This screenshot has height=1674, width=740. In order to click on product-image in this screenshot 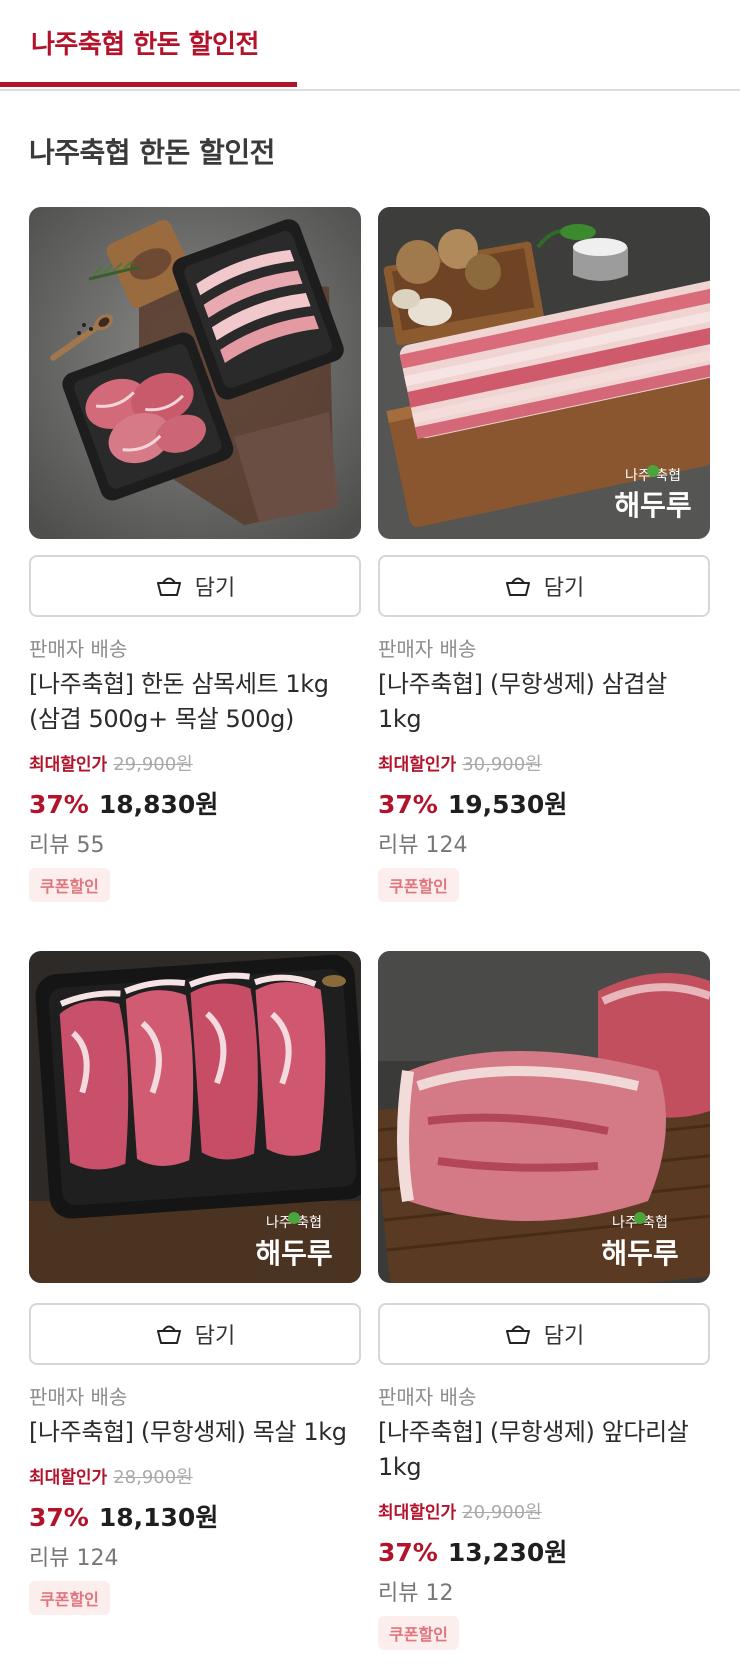, I will do `click(195, 373)`.